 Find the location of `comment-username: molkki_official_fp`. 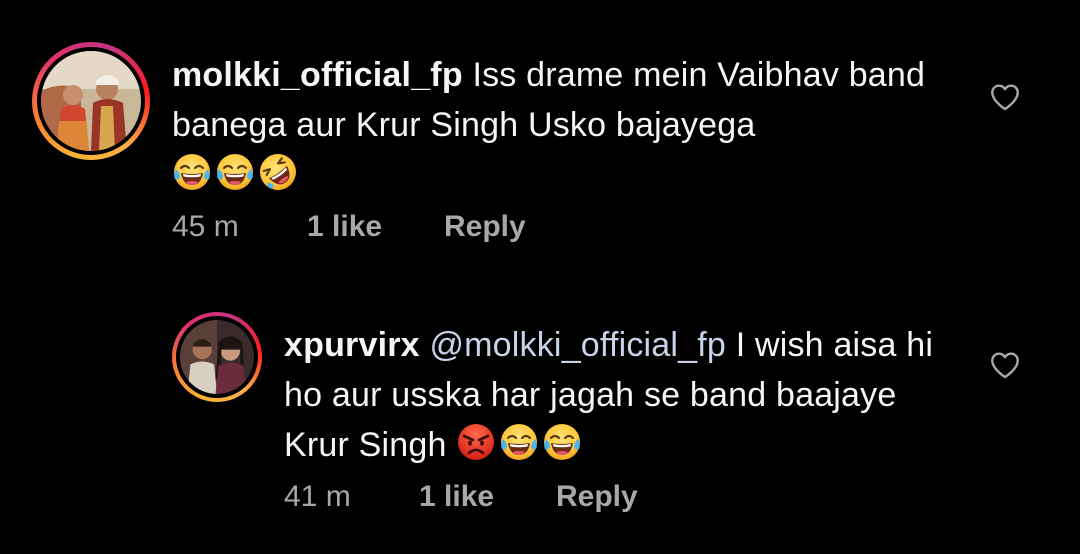

comment-username: molkki_official_fp is located at coordinates (317, 75).